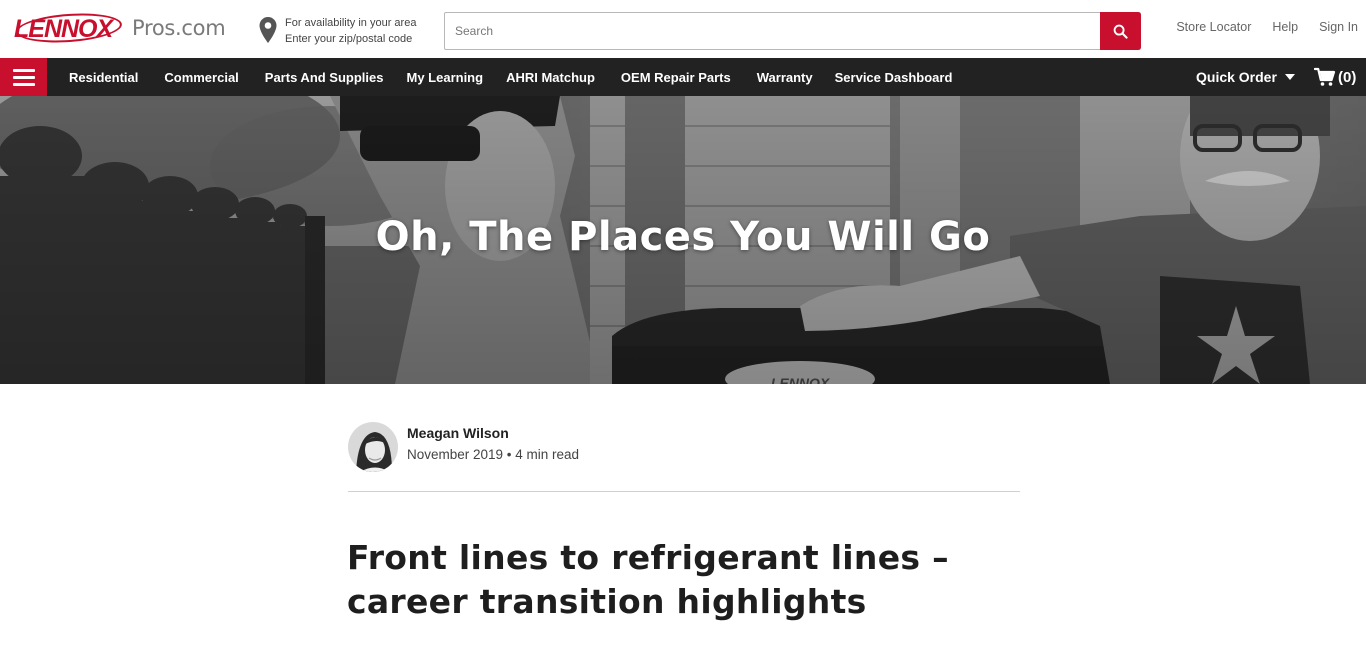  I want to click on lennox-logo: LENNOX, so click(68, 28).